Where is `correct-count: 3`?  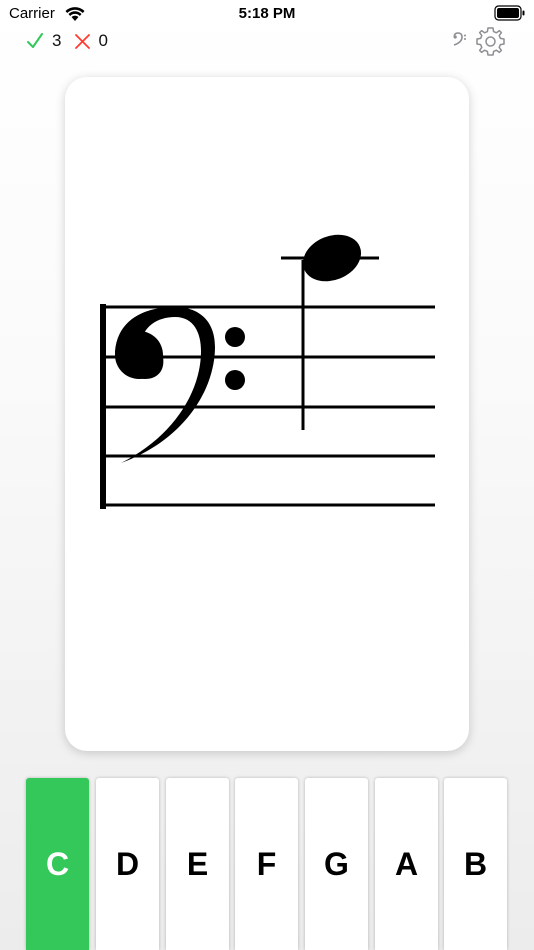
correct-count: 3 is located at coordinates (57, 40).